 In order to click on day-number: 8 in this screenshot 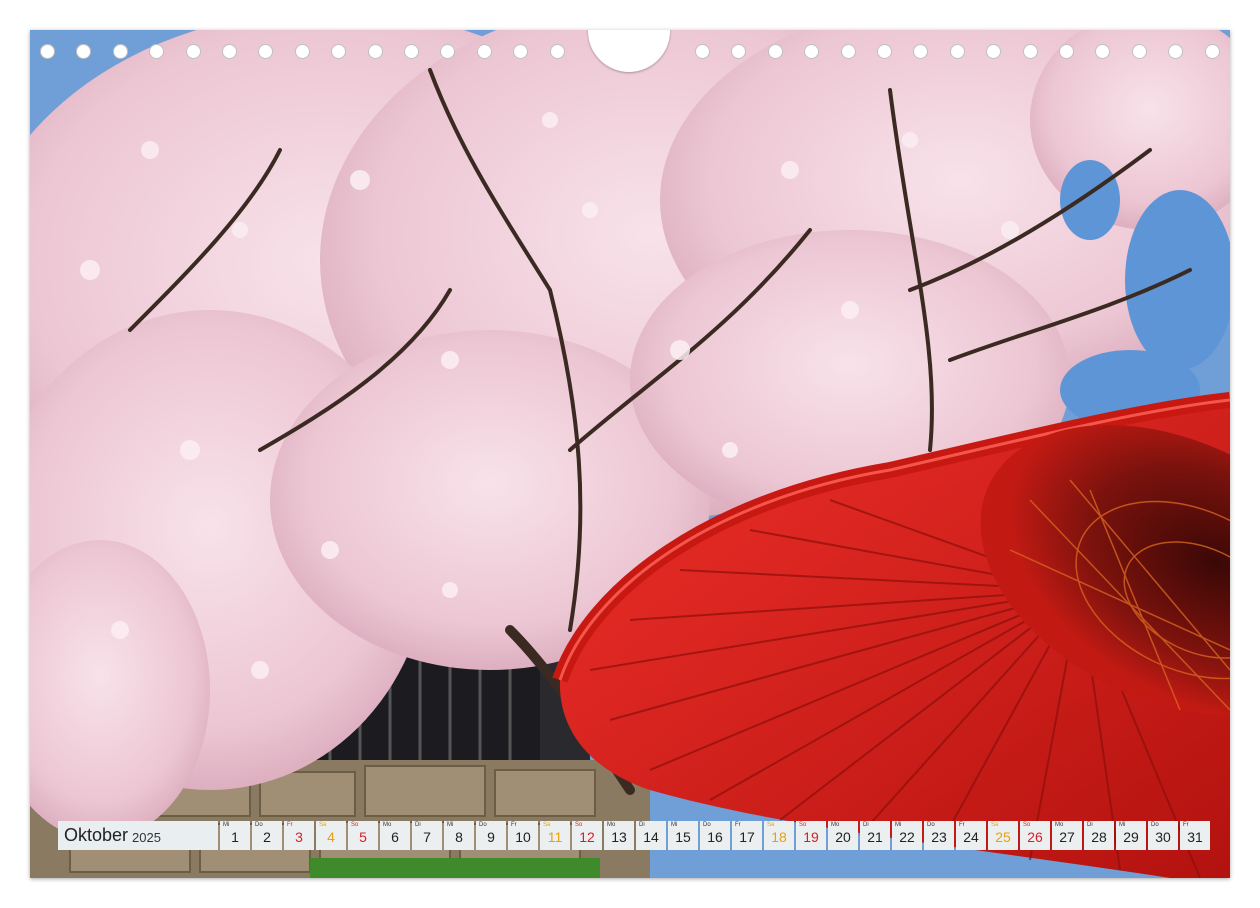, I will do `click(459, 837)`.